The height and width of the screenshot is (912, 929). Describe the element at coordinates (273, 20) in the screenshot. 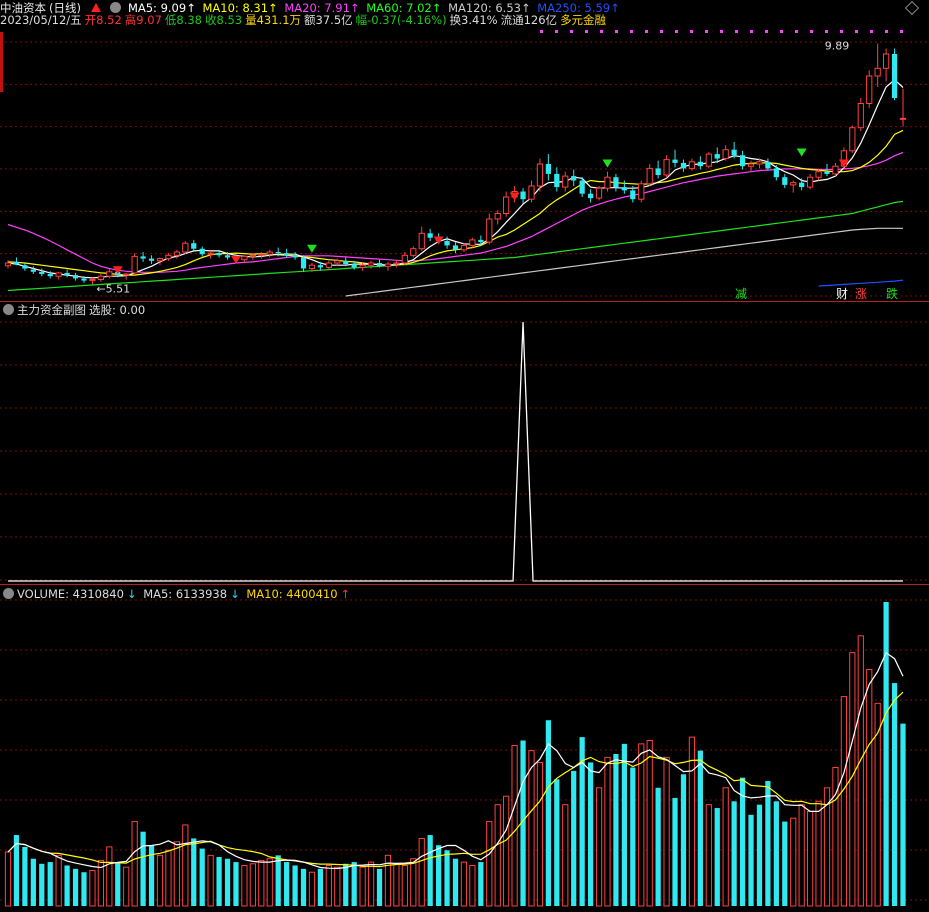

I see `quote-volume: 量431.1万` at that location.